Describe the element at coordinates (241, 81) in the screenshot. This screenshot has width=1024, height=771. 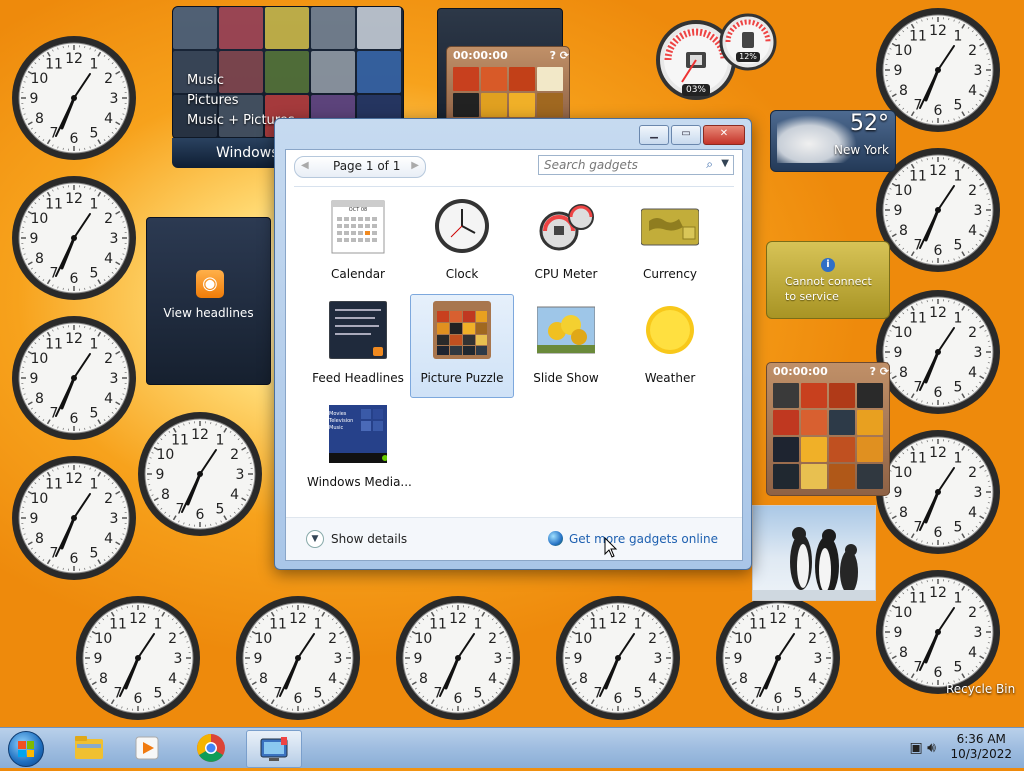
I see `media-menu-item: Music` at that location.